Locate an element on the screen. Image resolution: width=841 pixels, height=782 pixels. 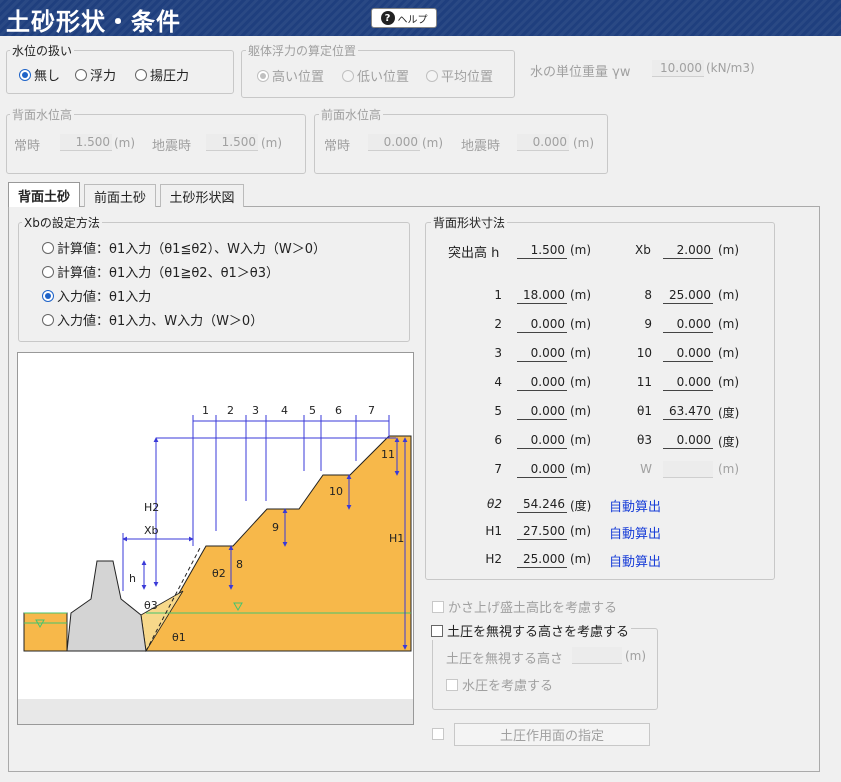
buoyancy-radio-average: 平均位置 is located at coordinates (459, 75).